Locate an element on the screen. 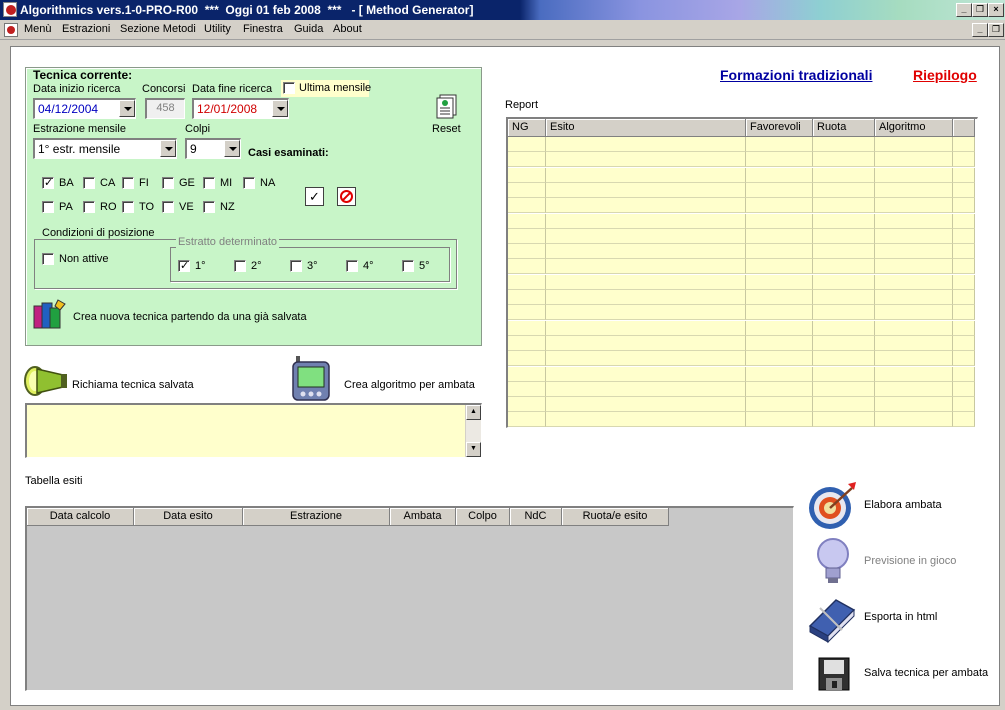 This screenshot has height=710, width=1005. menu-estrazioni: Estrazioni is located at coordinates (86, 29).